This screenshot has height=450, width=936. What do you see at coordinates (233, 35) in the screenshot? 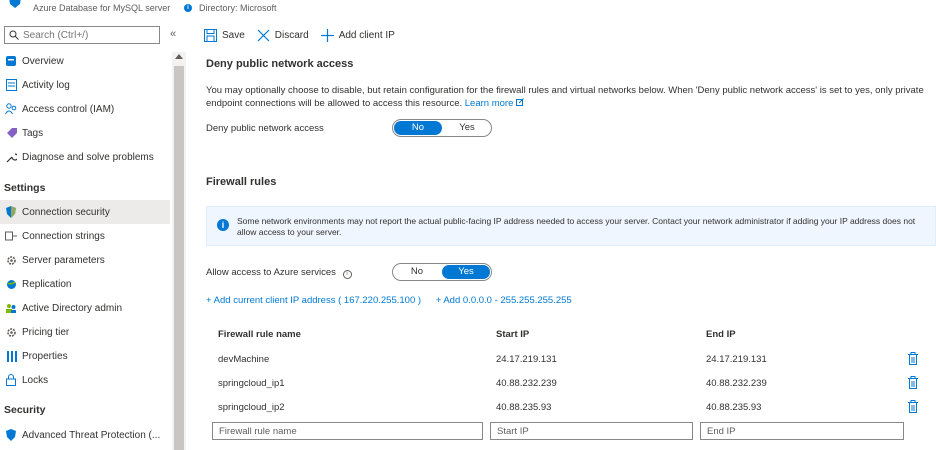
I see `save-label: Save` at bounding box center [233, 35].